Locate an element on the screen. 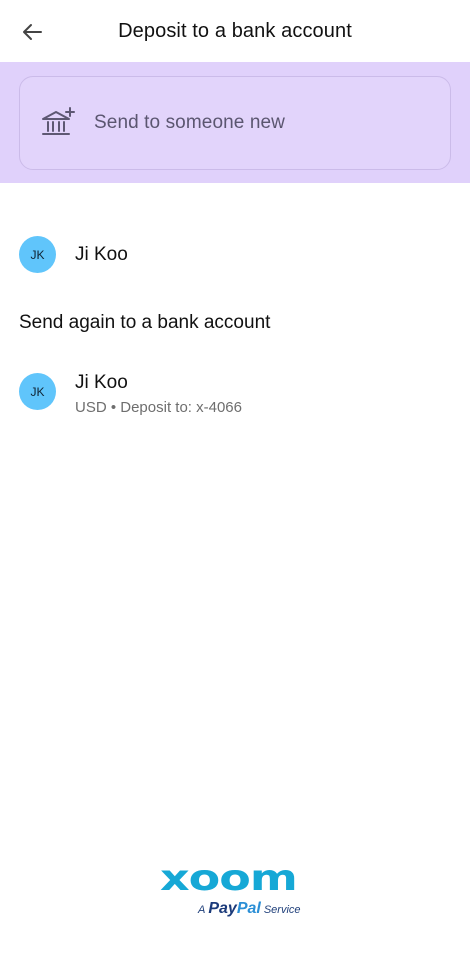  recipient-text: Ji Koo is located at coordinates (101, 254).